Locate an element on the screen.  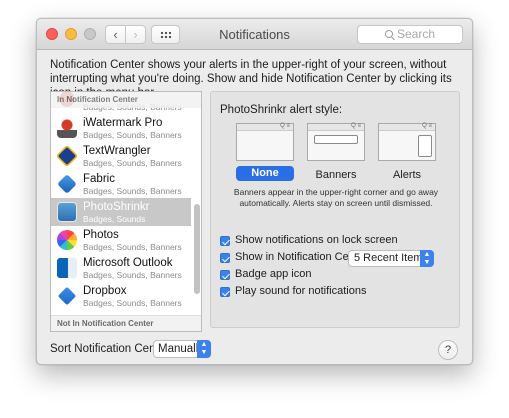
list-item-sub: Badges, Sounds is located at coordinates (114, 219).